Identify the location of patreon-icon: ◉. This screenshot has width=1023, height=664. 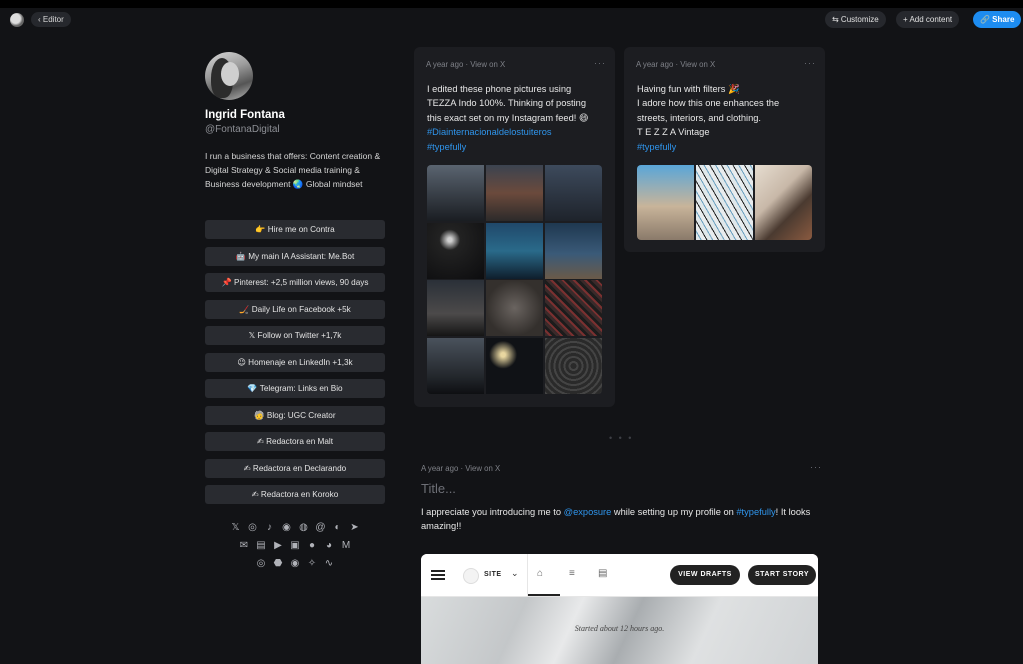
(295, 563).